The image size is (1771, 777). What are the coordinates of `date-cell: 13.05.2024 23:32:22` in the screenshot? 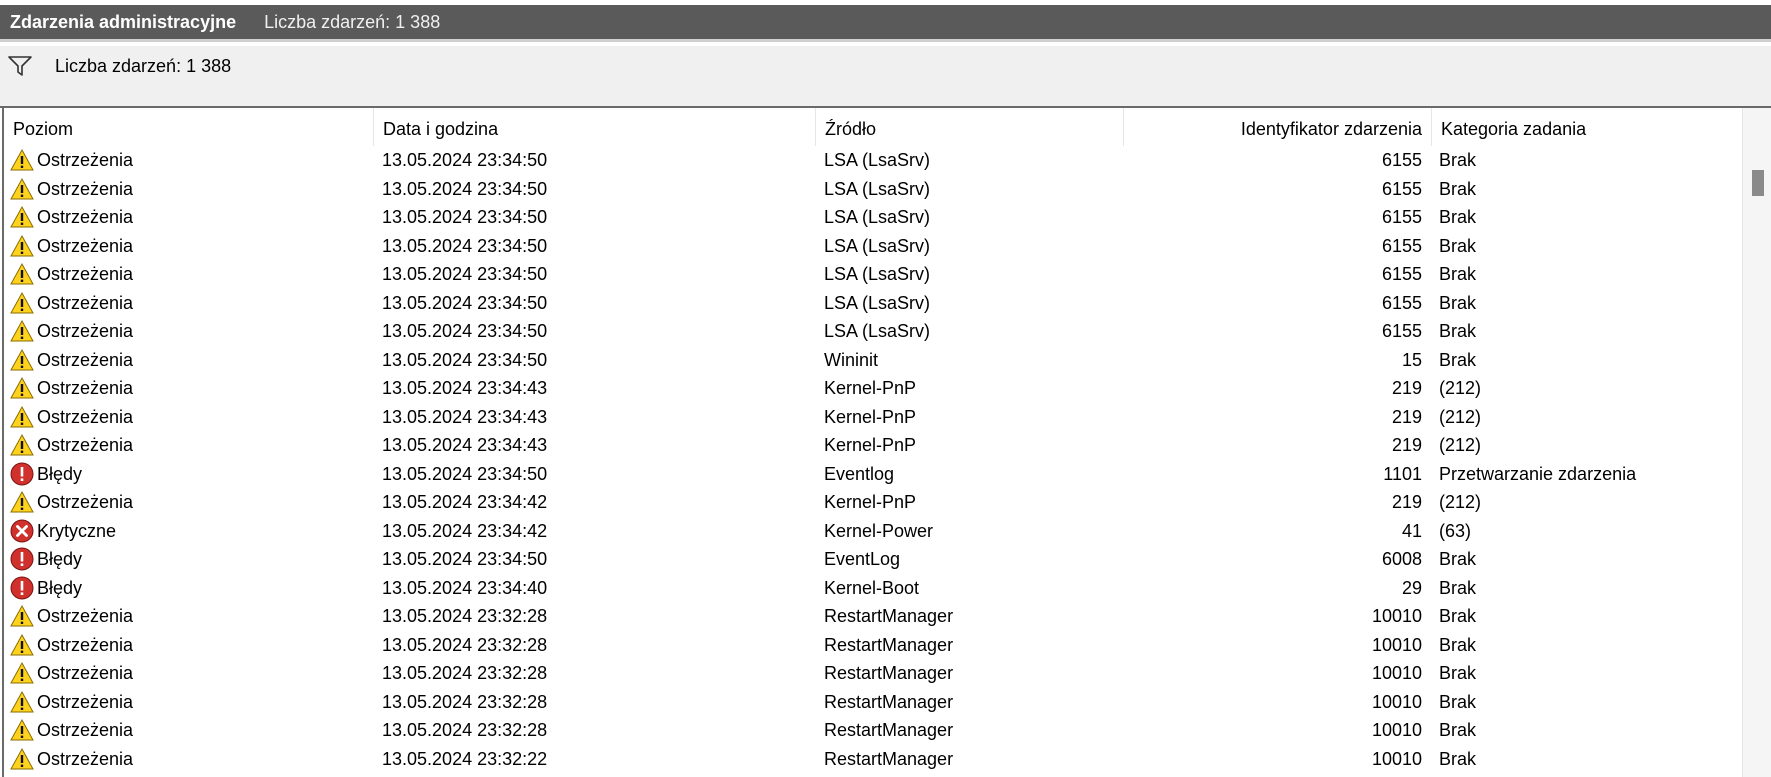 It's located at (465, 758).